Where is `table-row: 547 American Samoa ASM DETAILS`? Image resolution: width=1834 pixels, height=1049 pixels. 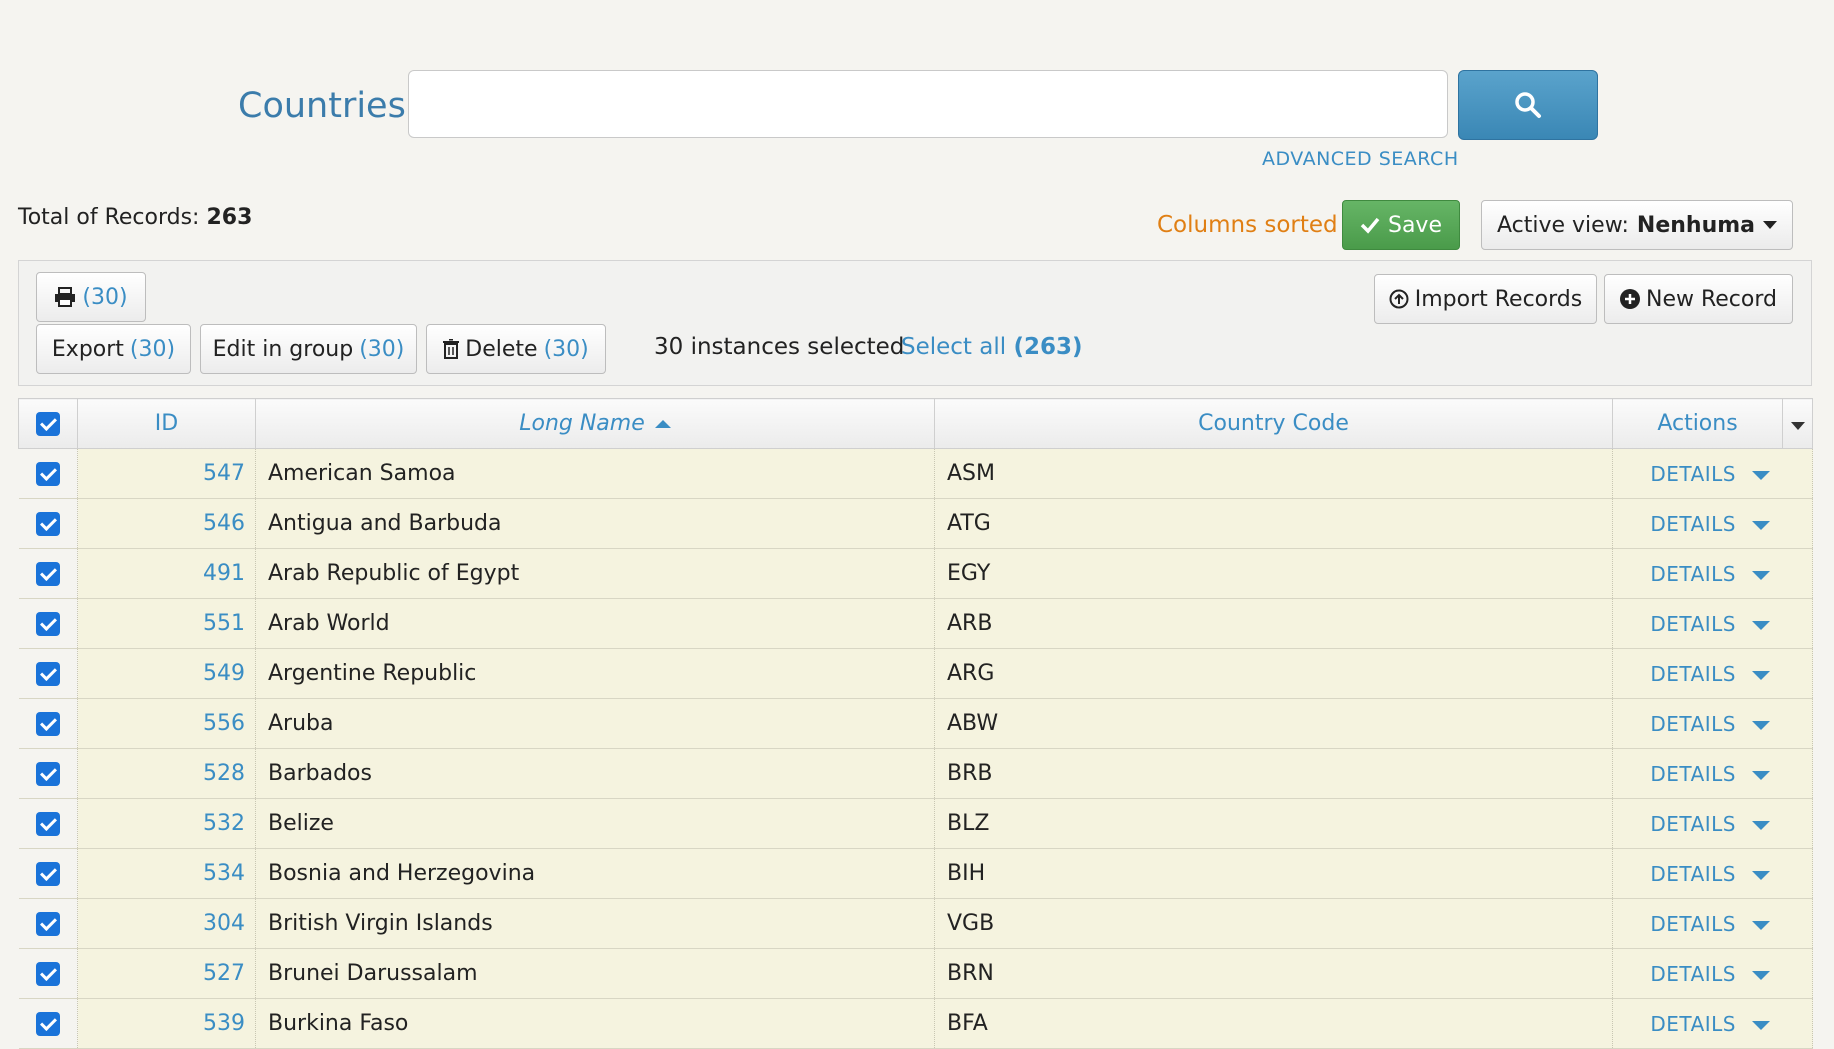
table-row: 547 American Samoa ASM DETAILS is located at coordinates (915, 473).